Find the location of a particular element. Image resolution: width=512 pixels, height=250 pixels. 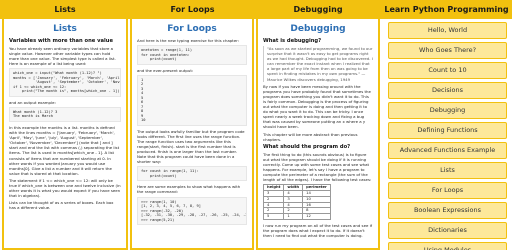

sidebar-item-count-to-10: Count to 10 is located at coordinates (447, 70).